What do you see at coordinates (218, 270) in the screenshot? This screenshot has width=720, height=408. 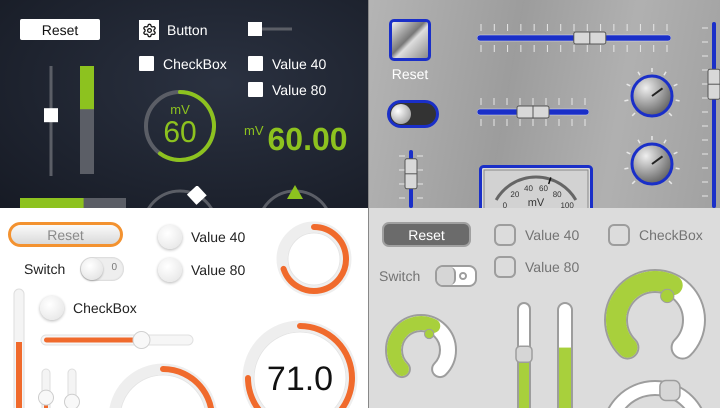 I see `radio-label: Value 80` at bounding box center [218, 270].